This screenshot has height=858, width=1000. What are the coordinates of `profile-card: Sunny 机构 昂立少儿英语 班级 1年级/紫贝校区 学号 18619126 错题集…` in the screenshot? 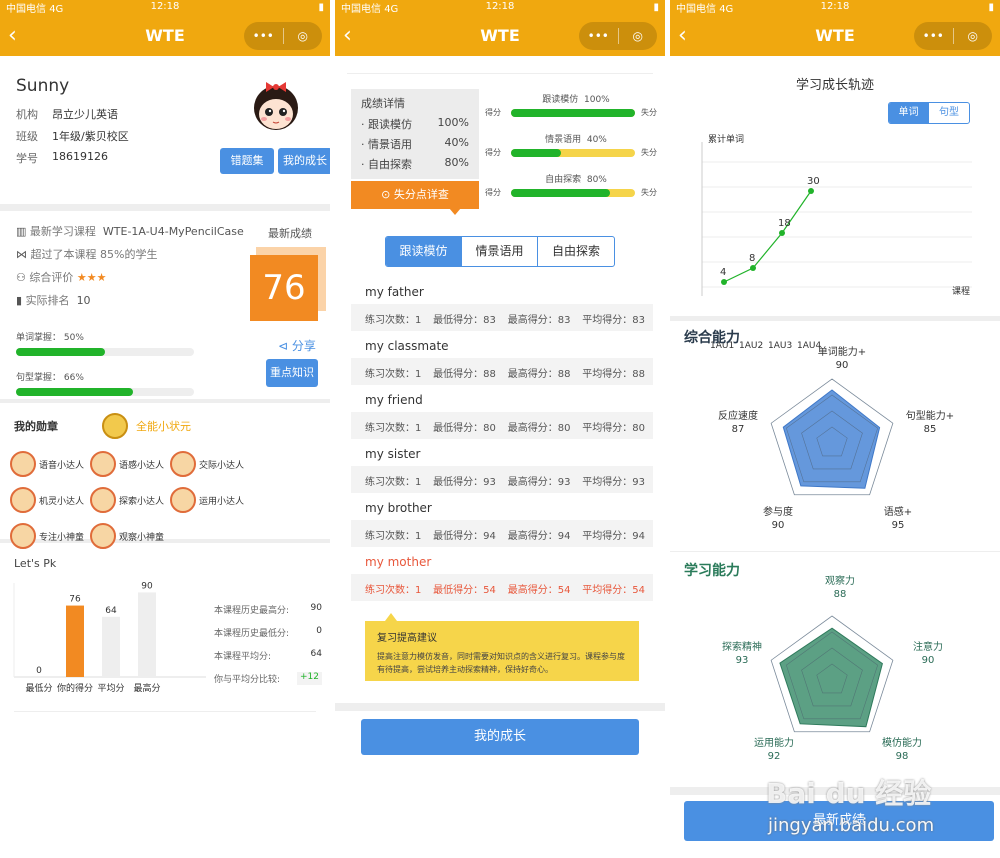 It's located at (165, 136).